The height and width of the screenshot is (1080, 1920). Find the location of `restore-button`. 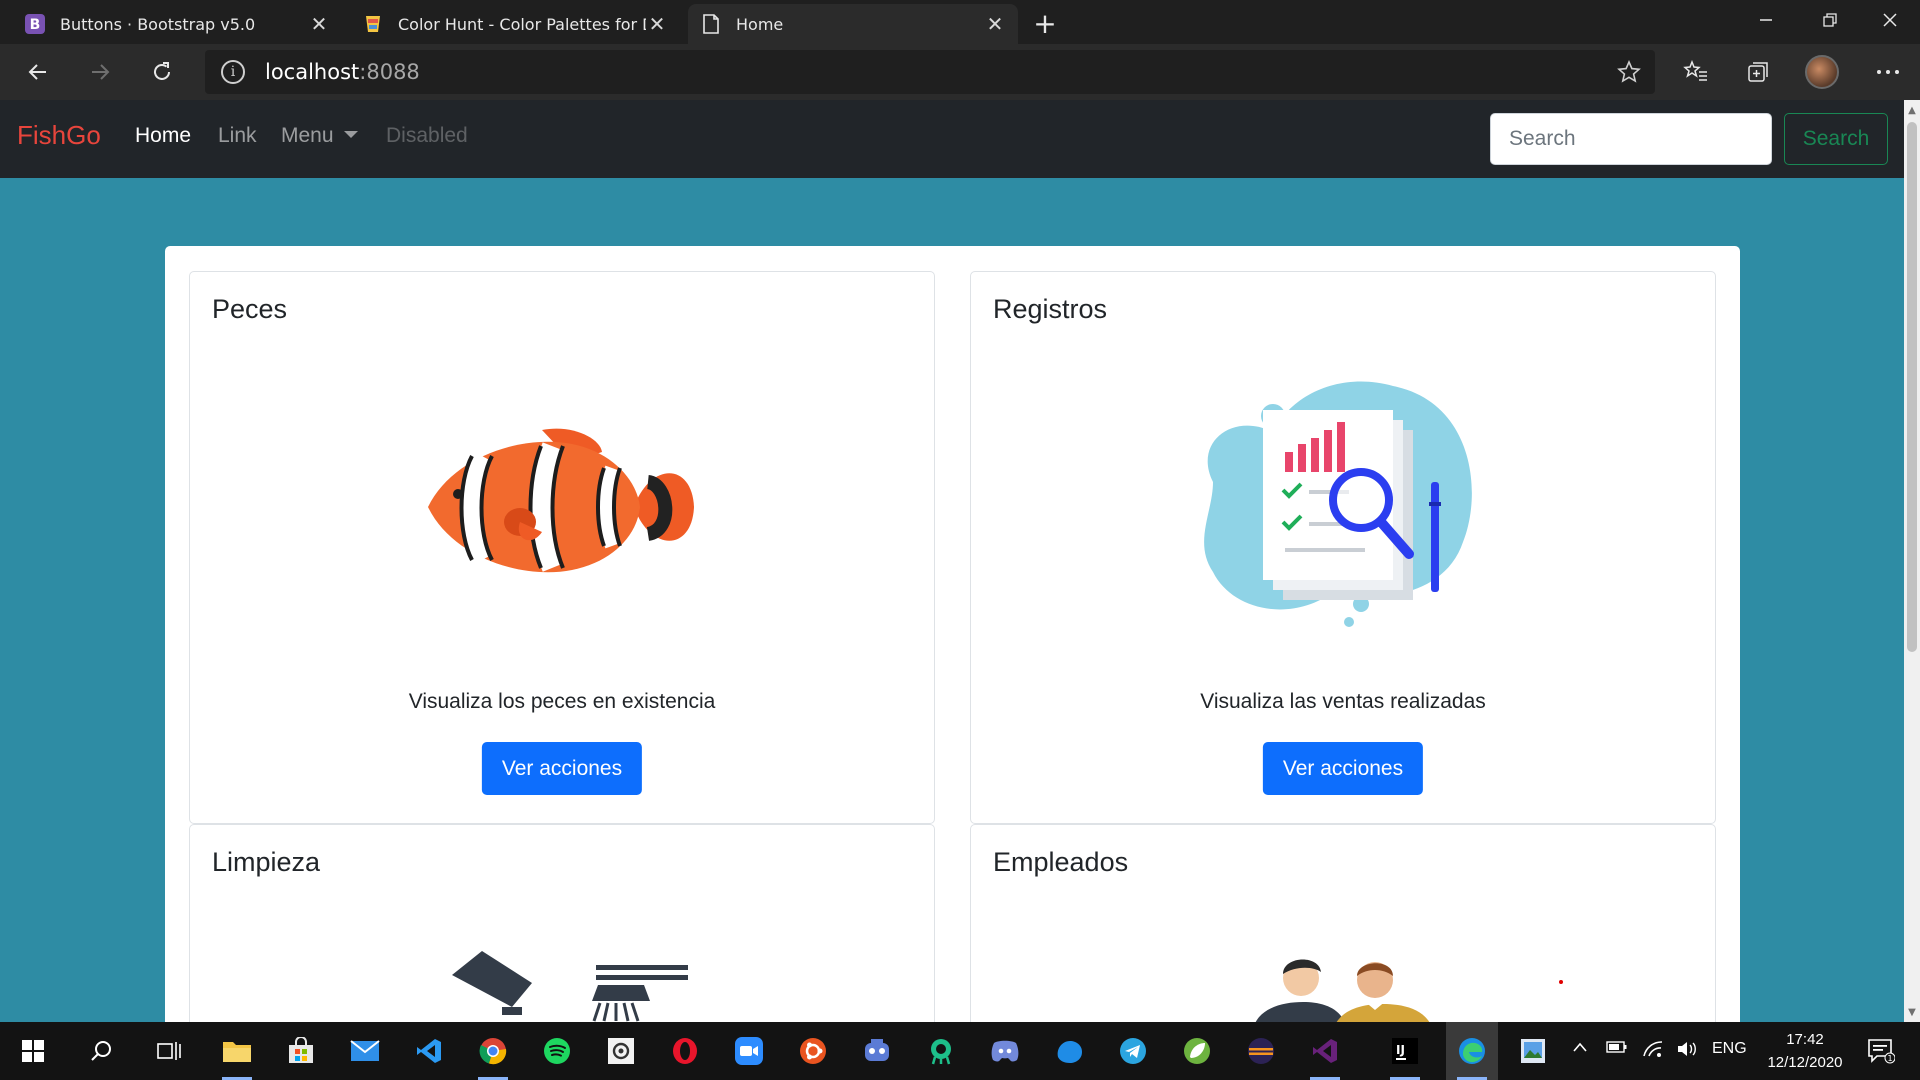

restore-button is located at coordinates (1830, 20).